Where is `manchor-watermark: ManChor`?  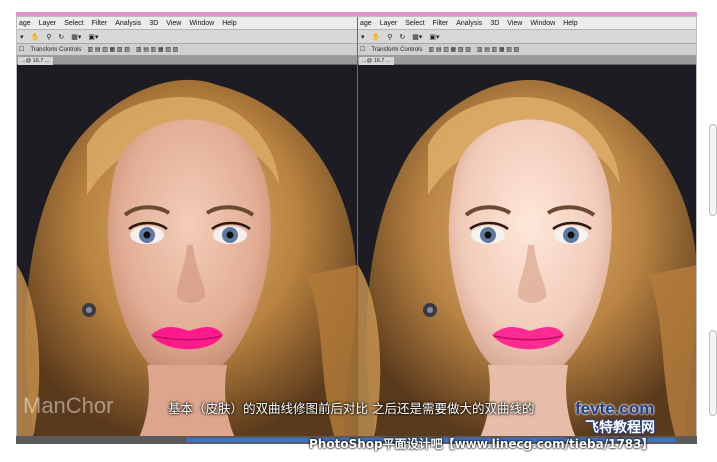 manchor-watermark: ManChor is located at coordinates (68, 405).